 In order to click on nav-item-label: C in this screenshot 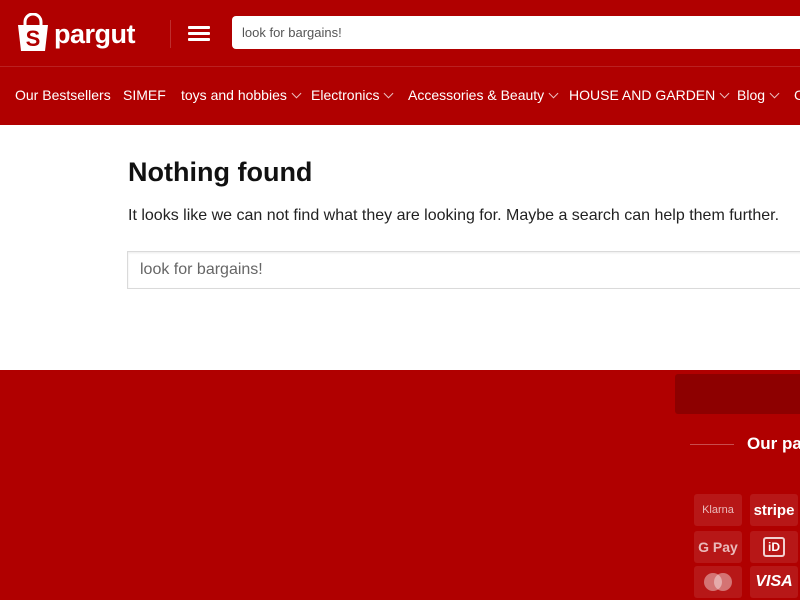, I will do `click(797, 95)`.